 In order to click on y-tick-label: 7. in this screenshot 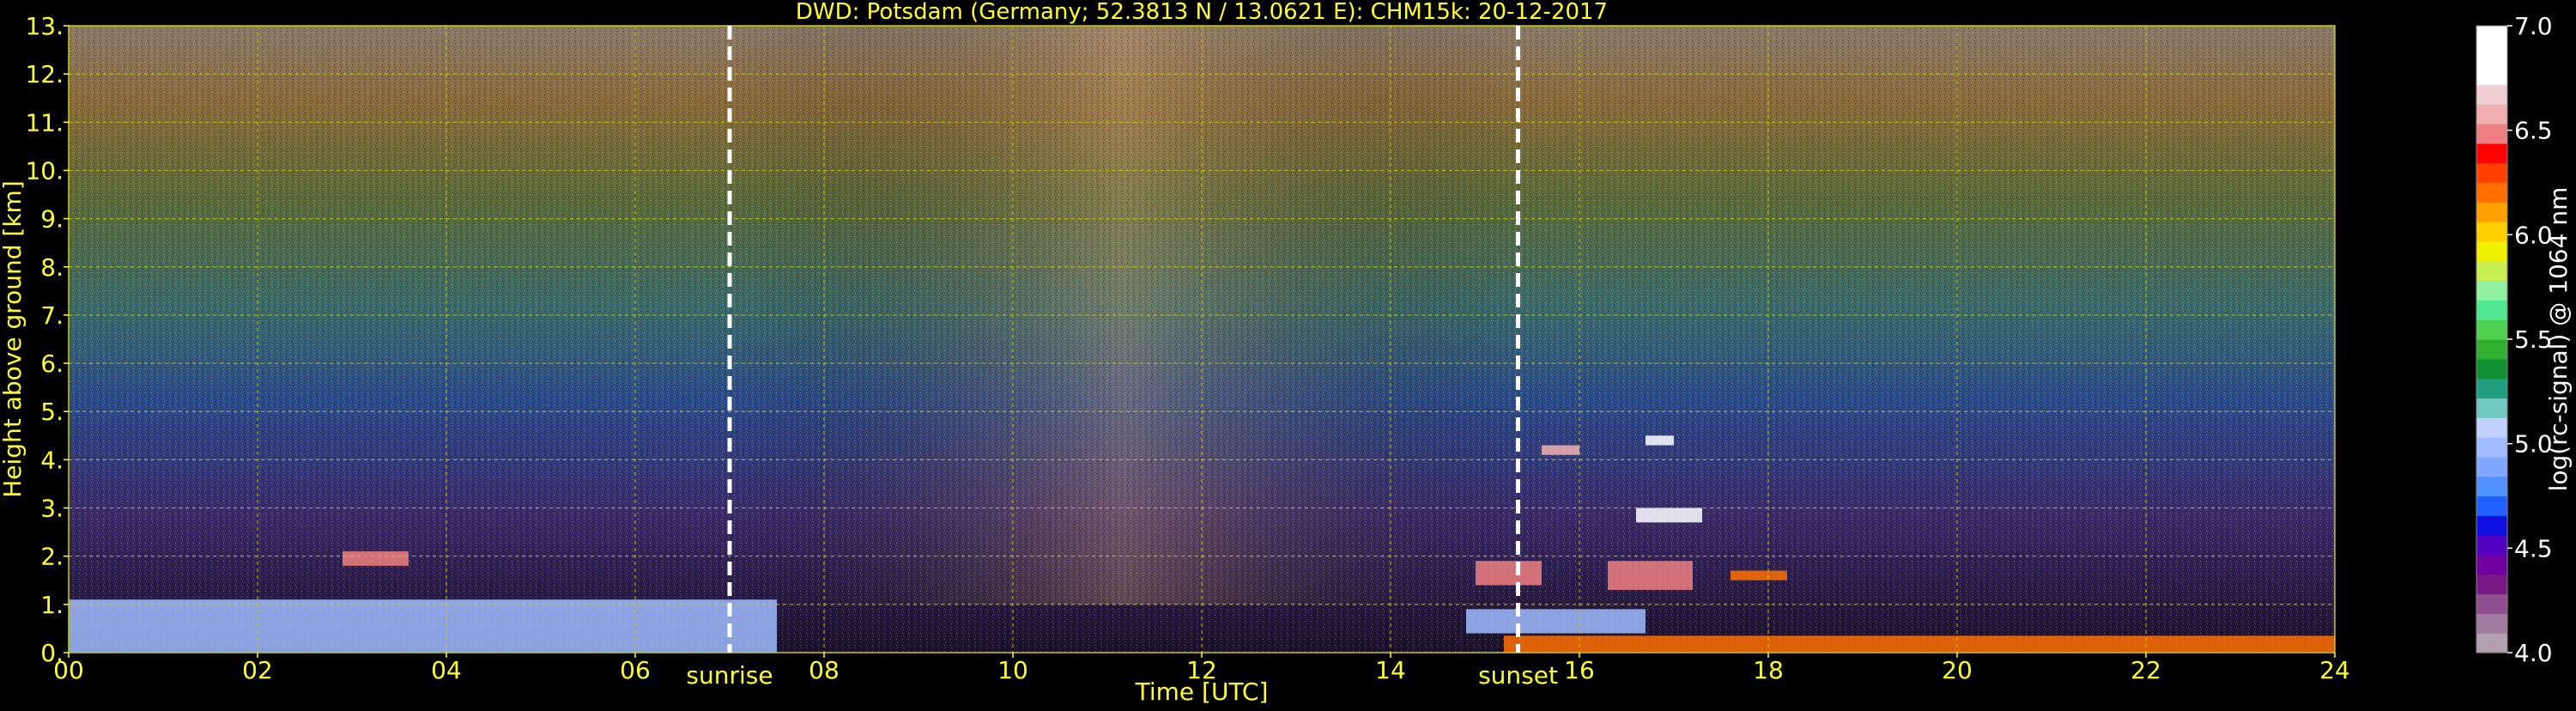, I will do `click(52, 315)`.